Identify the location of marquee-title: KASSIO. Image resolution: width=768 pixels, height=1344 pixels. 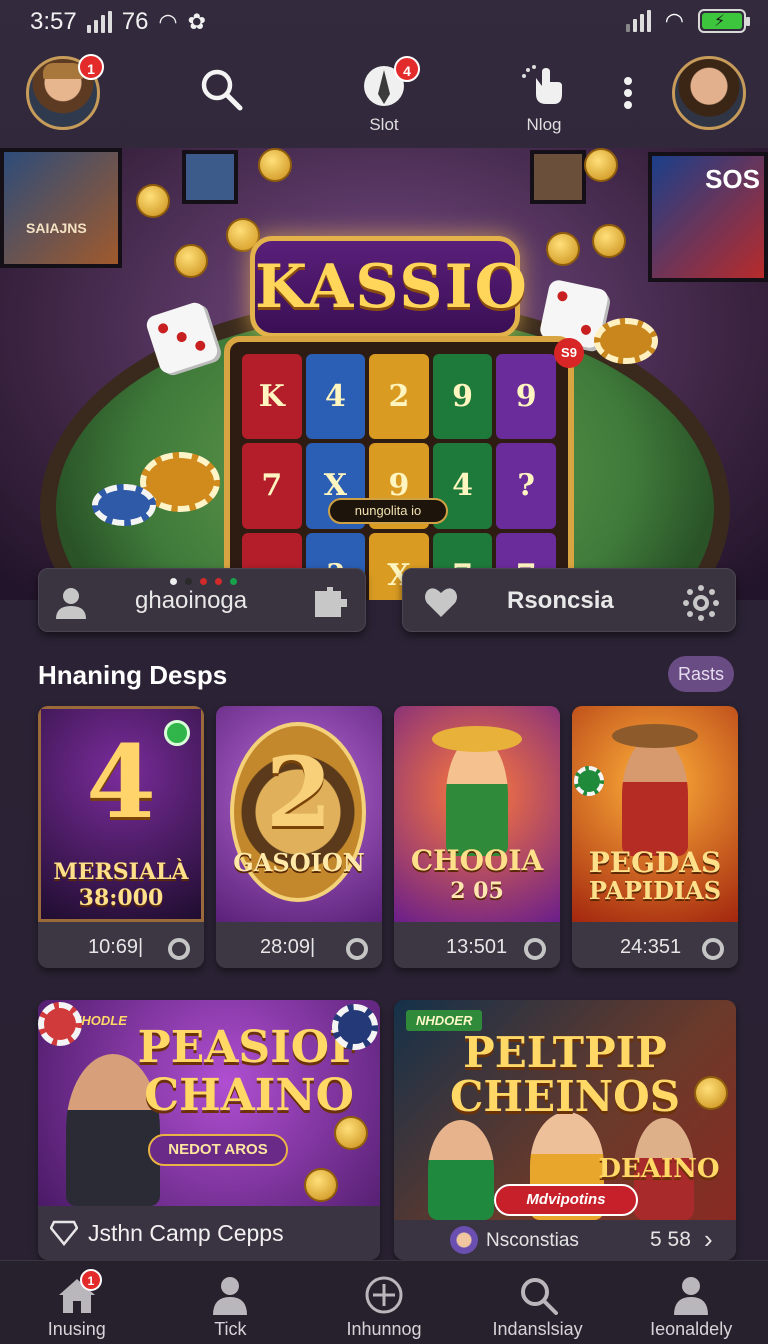
(392, 287).